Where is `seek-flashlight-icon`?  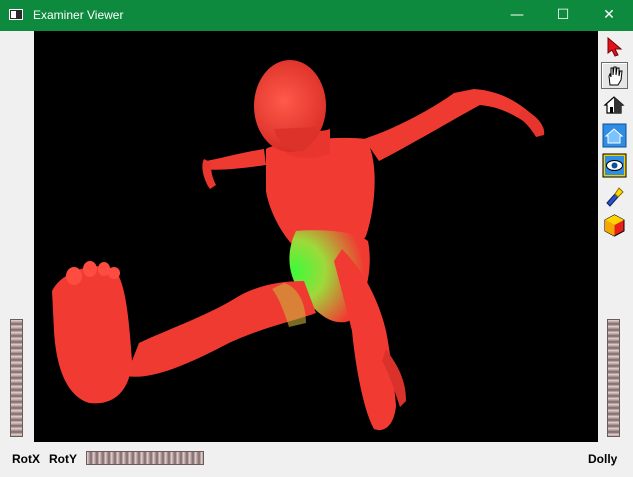
seek-flashlight-icon is located at coordinates (615, 197).